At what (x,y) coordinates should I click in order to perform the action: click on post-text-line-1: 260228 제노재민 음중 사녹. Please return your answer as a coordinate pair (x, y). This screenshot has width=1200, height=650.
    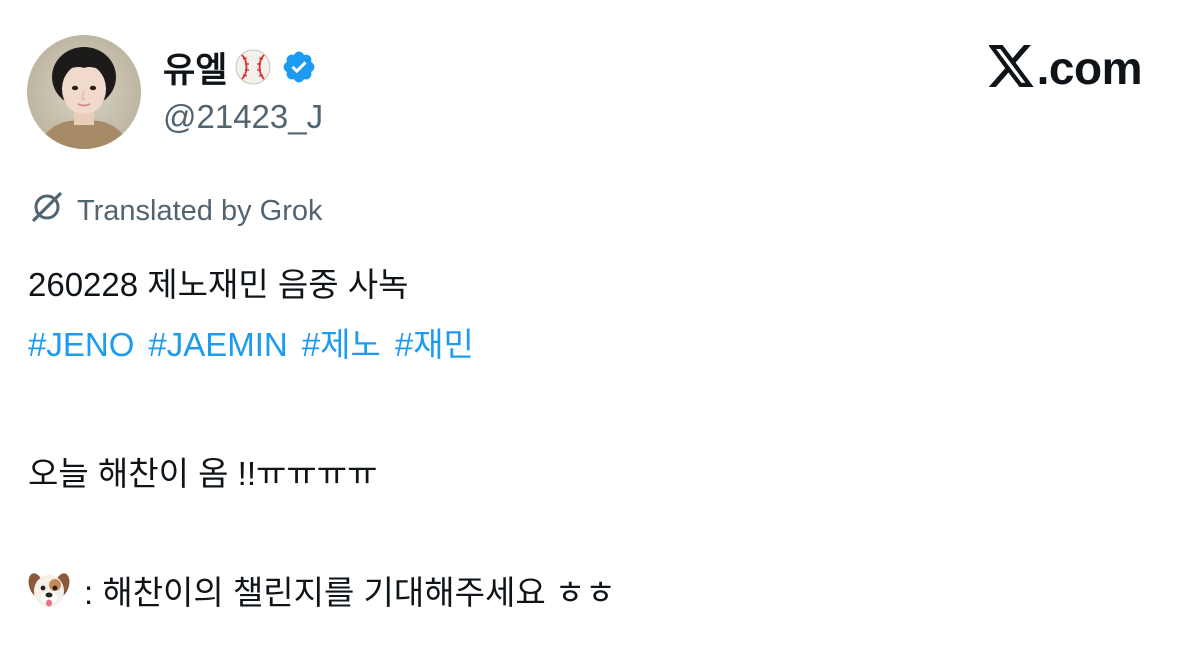
    Looking at the image, I should click on (218, 284).